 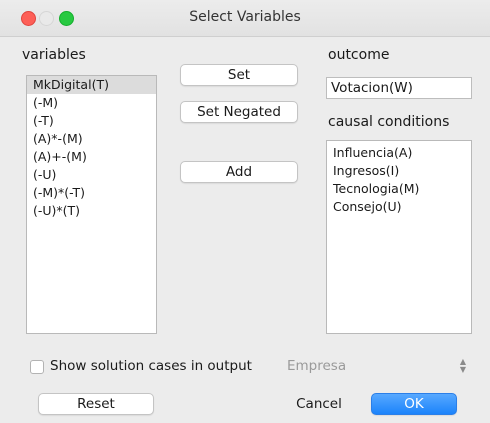 I want to click on reset-button: Reset, so click(x=96, y=404).